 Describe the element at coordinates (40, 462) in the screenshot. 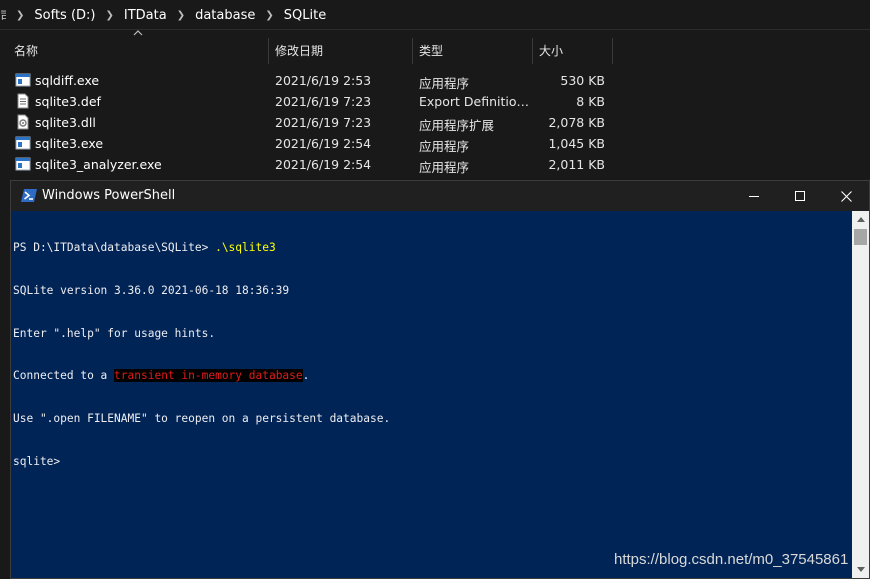

I see `sqlite-prompt: sqlite>` at that location.